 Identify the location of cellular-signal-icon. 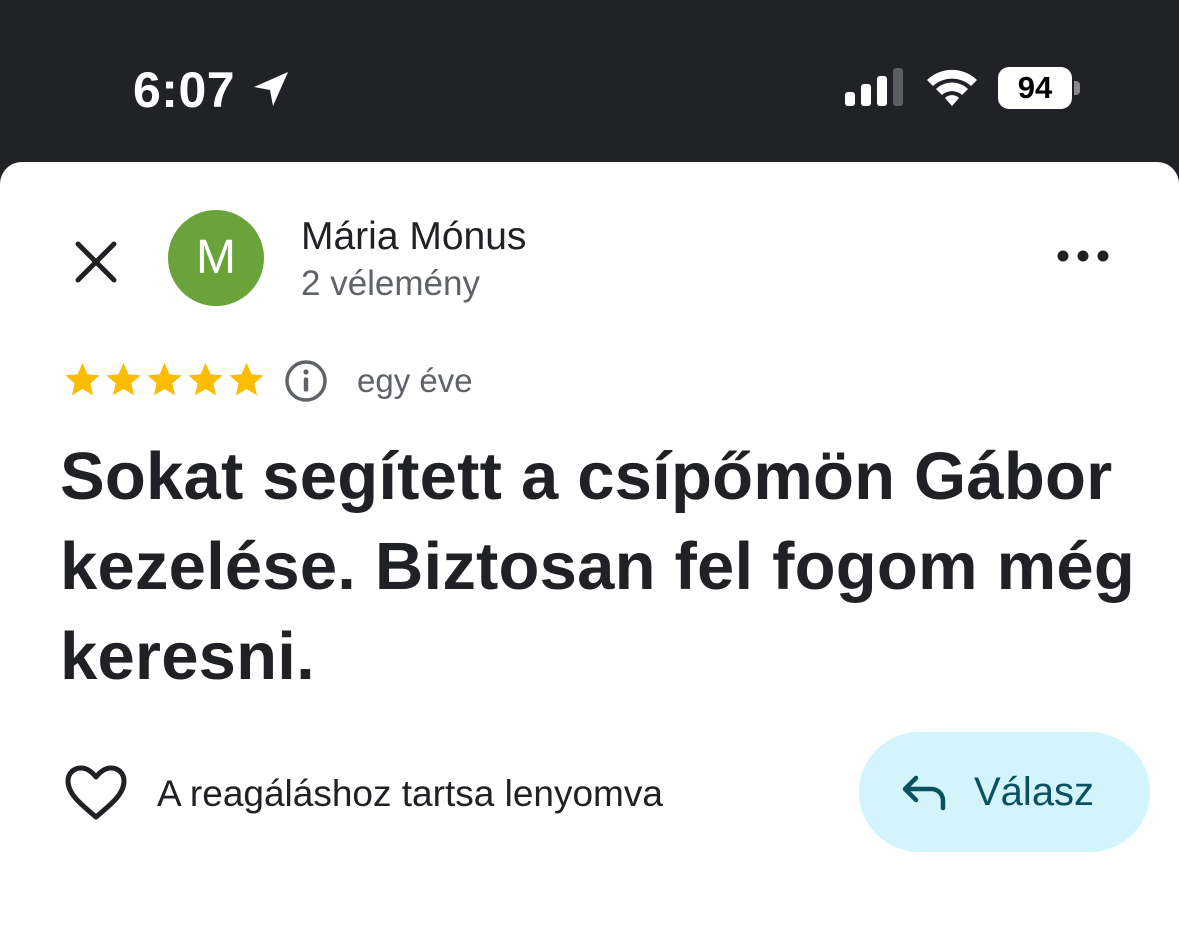
(874, 87).